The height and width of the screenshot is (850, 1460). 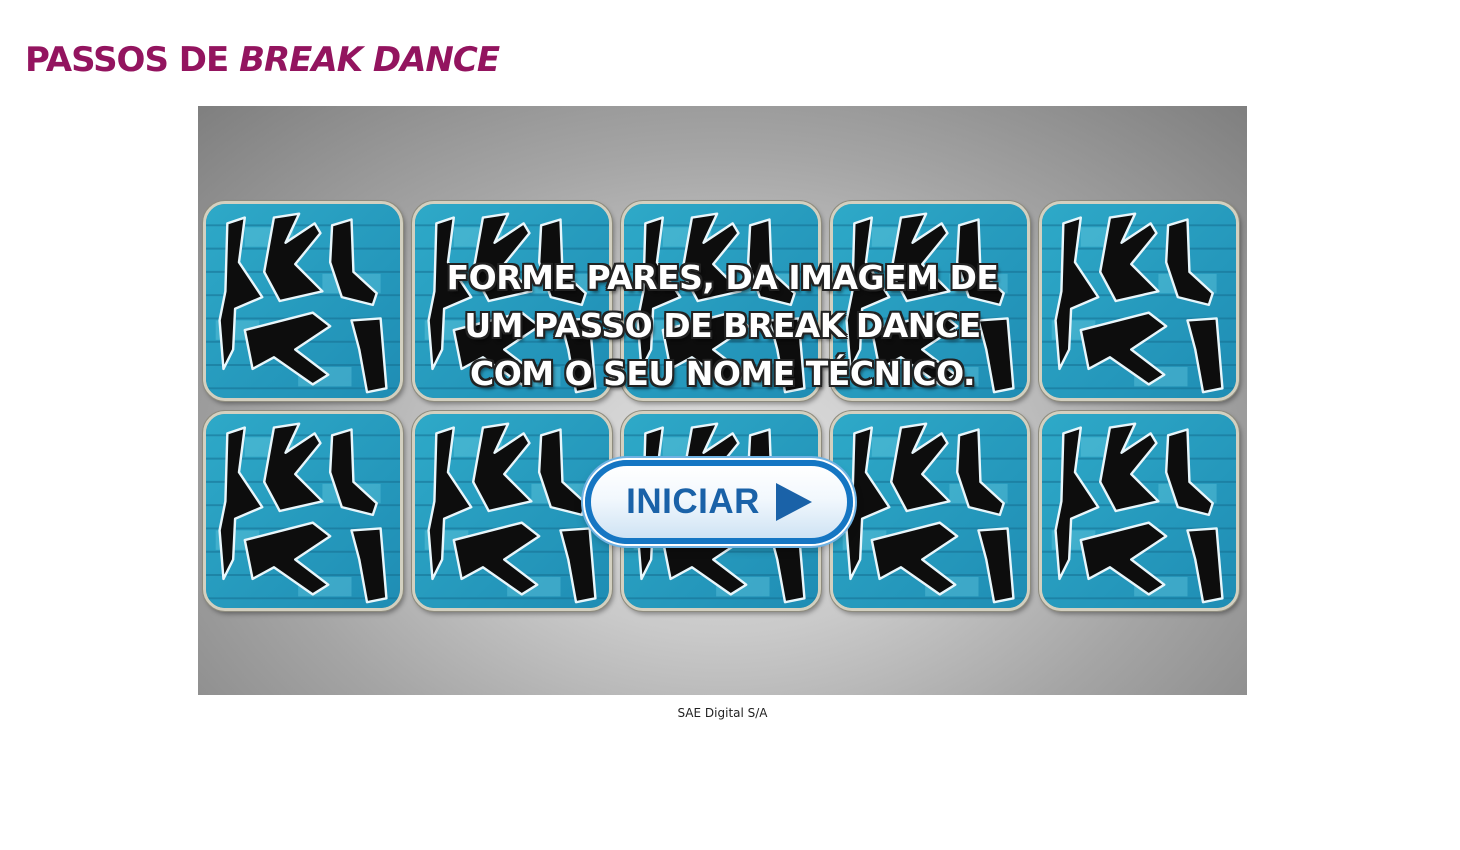 What do you see at coordinates (132, 60) in the screenshot?
I see `page-title-plain: PASSOS DE` at bounding box center [132, 60].